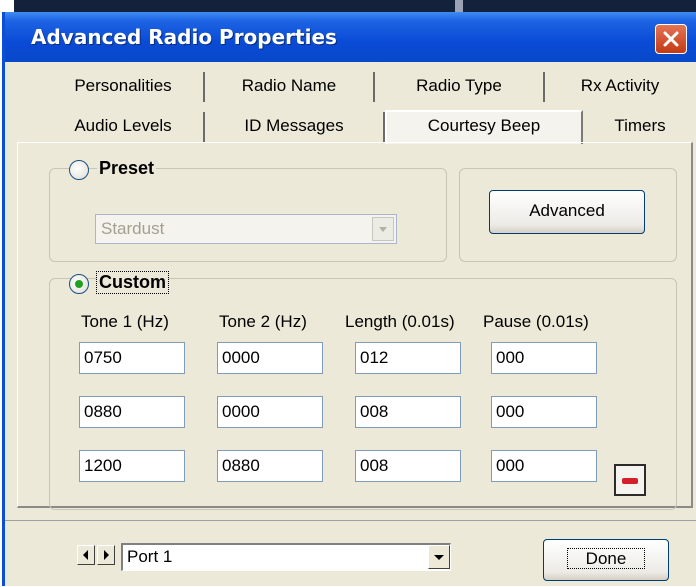  Describe the element at coordinates (484, 127) in the screenshot. I see `tab-courtesy-beep: Courtesy Beep` at that location.